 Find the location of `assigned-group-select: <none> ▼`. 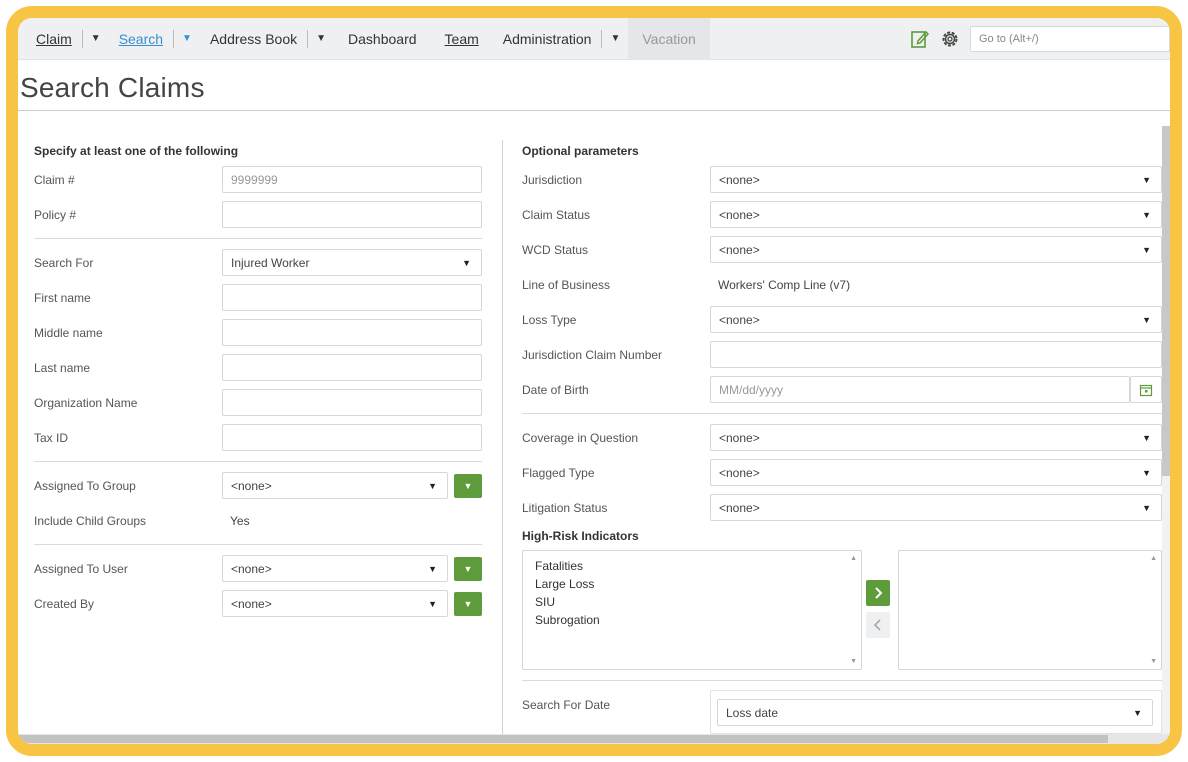

assigned-group-select: <none> ▼ is located at coordinates (335, 485).